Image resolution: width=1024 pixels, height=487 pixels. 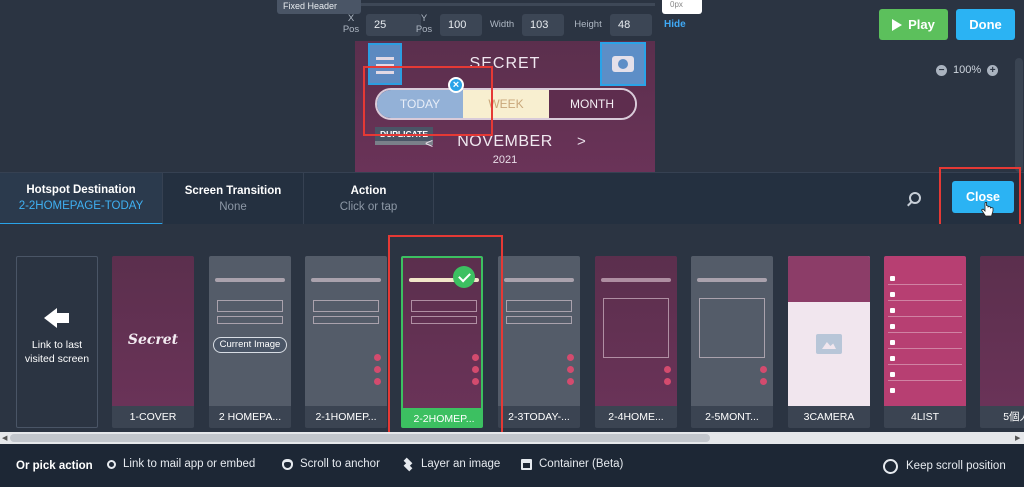 I want to click on layers-icon, so click(x=408, y=464).